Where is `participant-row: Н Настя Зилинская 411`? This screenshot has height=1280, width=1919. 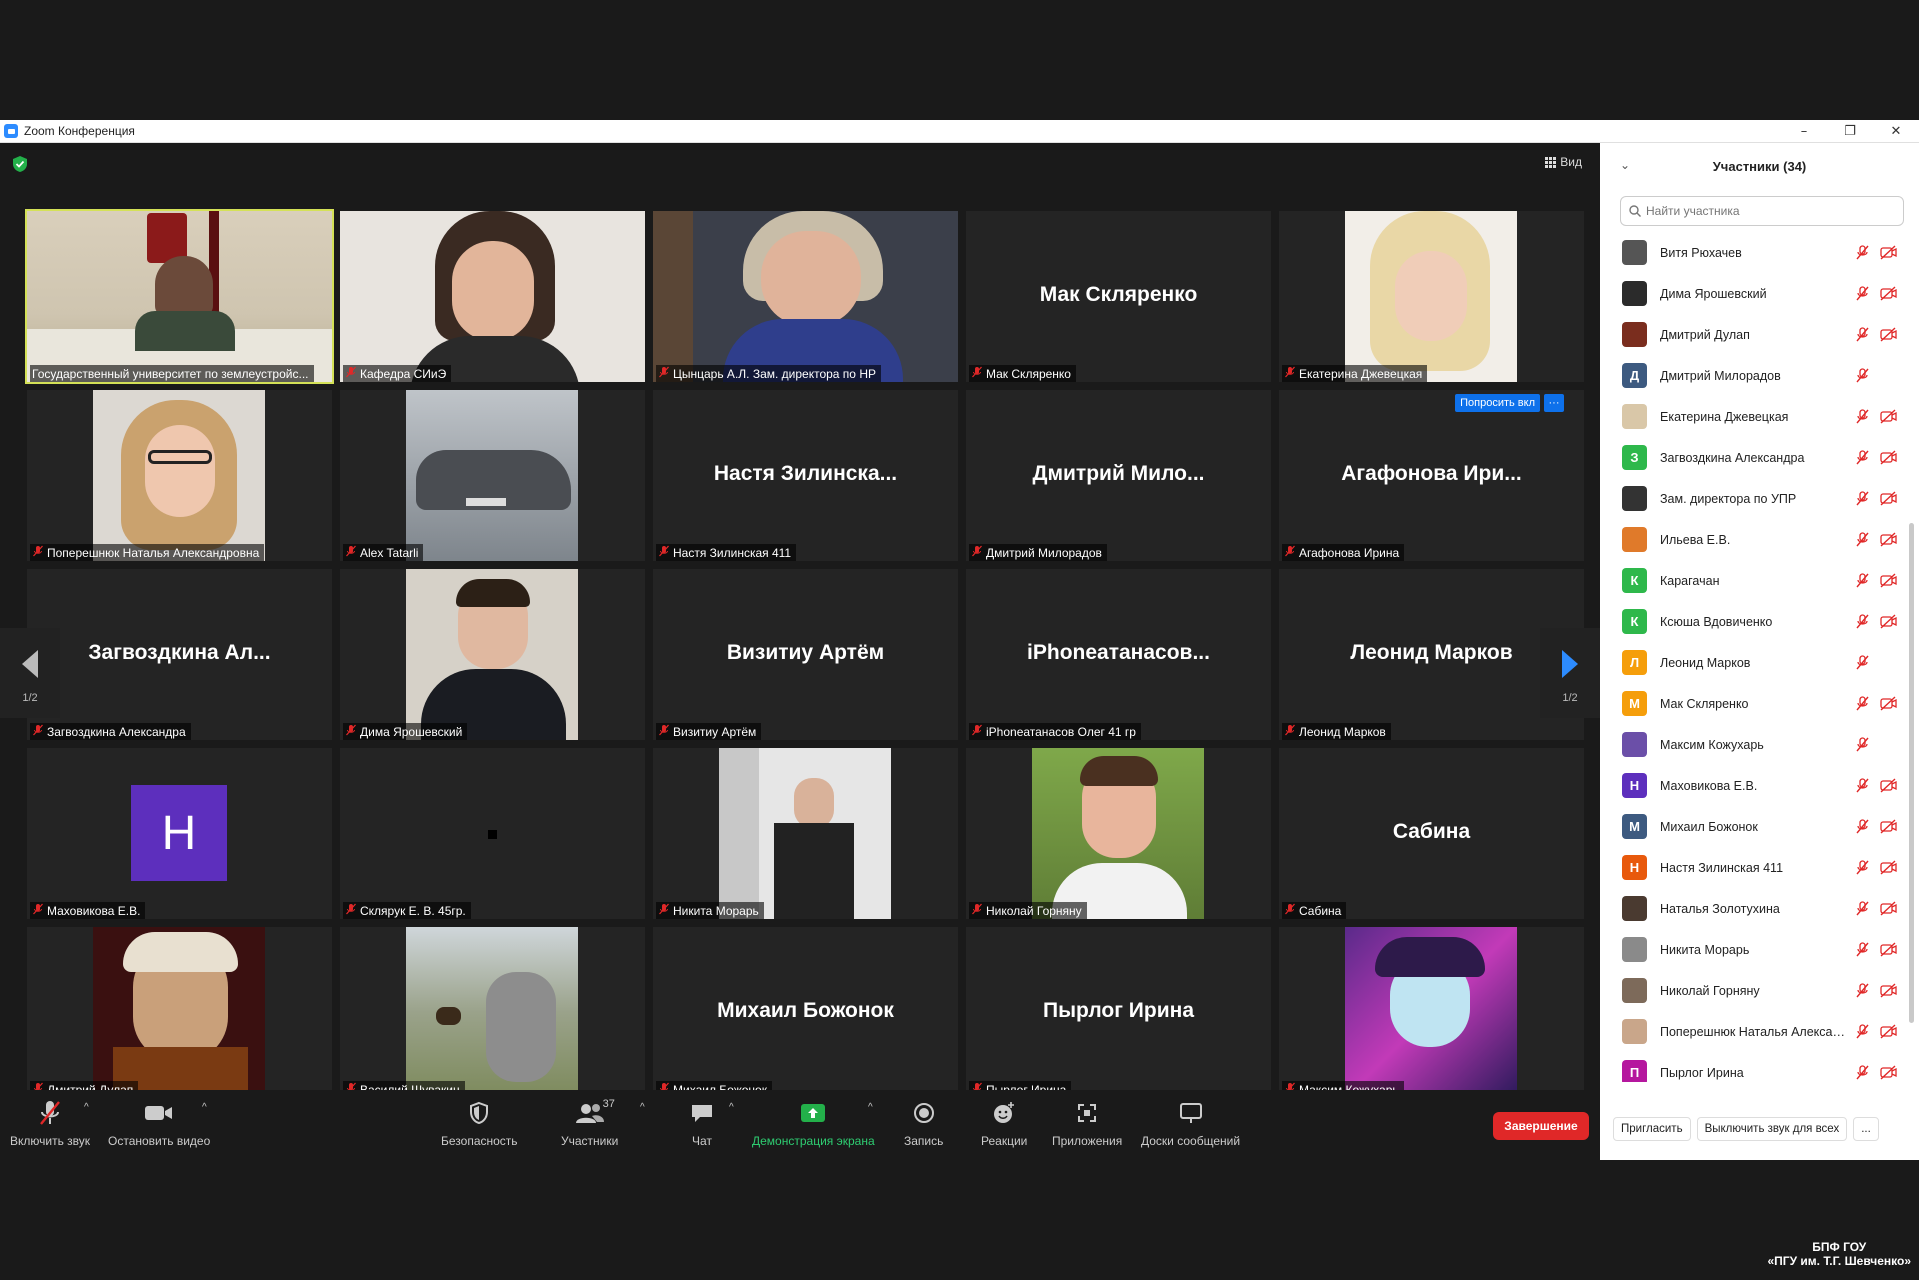
participant-row: Н Настя Зилинская 411 is located at coordinates (1759, 867).